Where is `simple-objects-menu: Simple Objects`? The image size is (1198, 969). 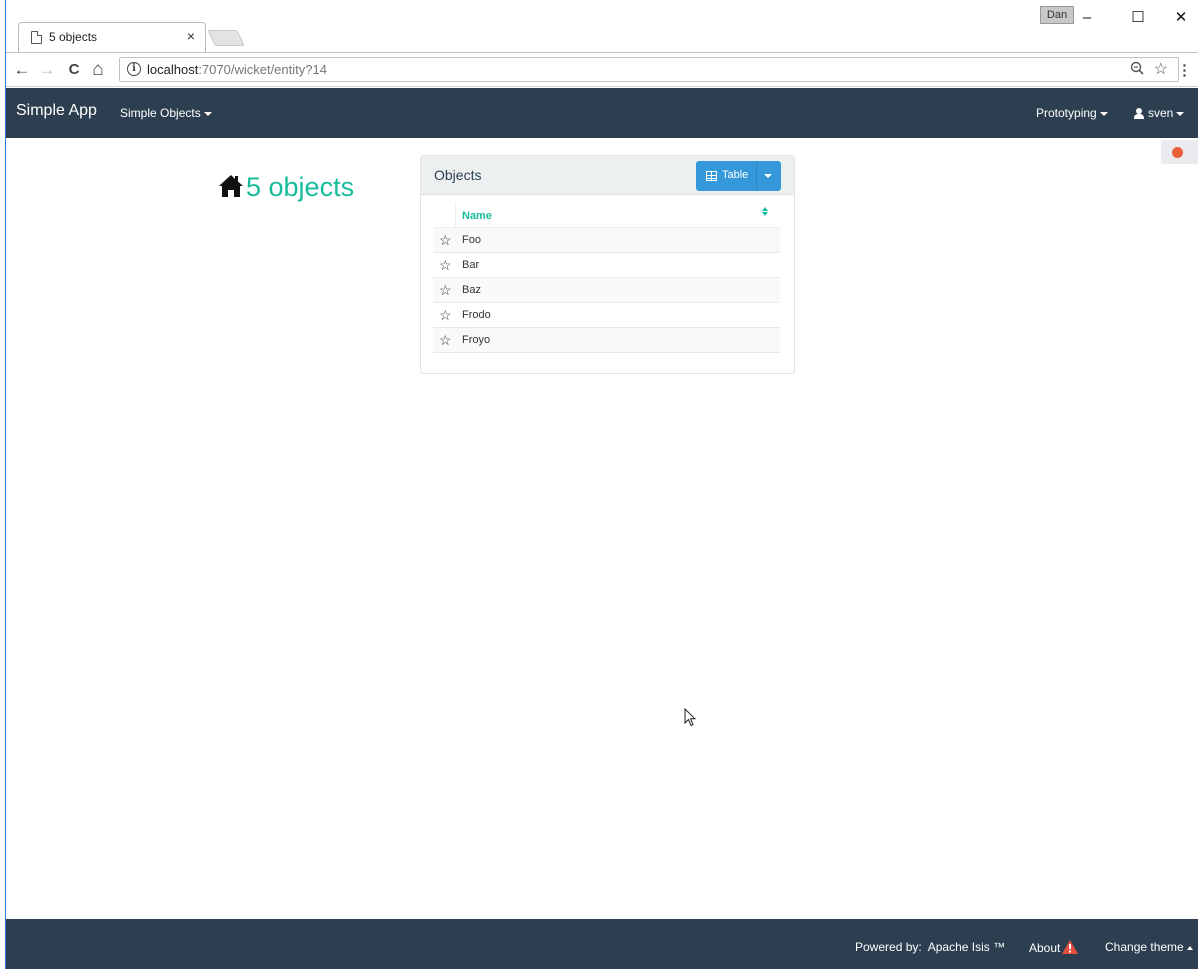
simple-objects-menu: Simple Objects is located at coordinates (166, 113).